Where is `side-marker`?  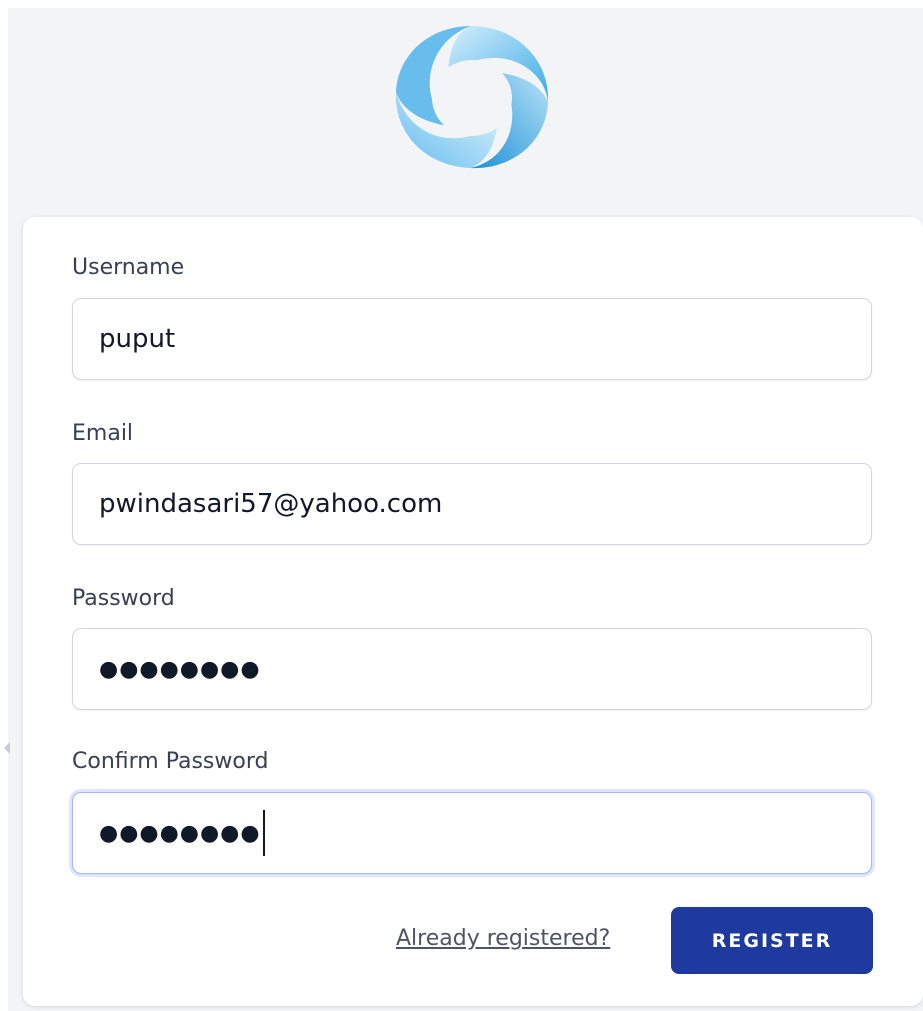 side-marker is located at coordinates (7, 748).